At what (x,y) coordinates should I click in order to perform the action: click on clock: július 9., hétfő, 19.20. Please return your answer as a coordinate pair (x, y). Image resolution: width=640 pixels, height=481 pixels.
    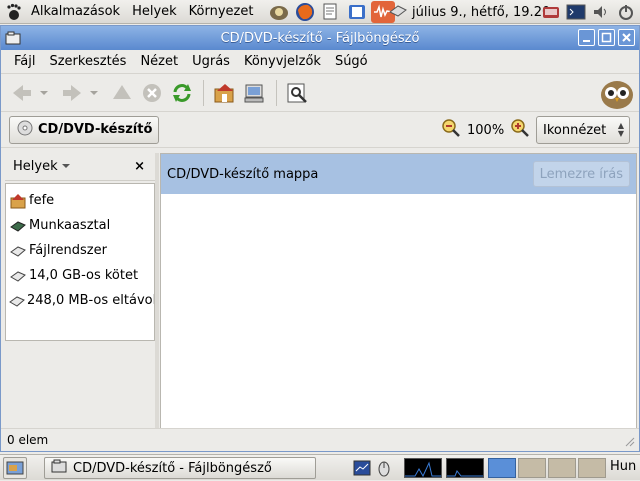
    Looking at the image, I should click on (469, 12).